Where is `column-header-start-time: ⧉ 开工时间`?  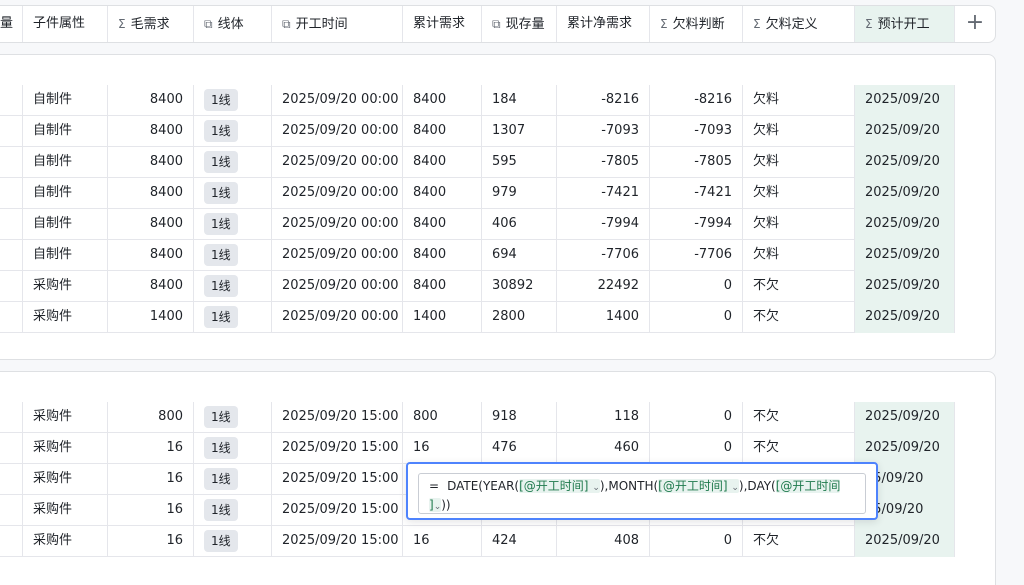
column-header-start-time: ⧉ 开工时间 is located at coordinates (337, 24).